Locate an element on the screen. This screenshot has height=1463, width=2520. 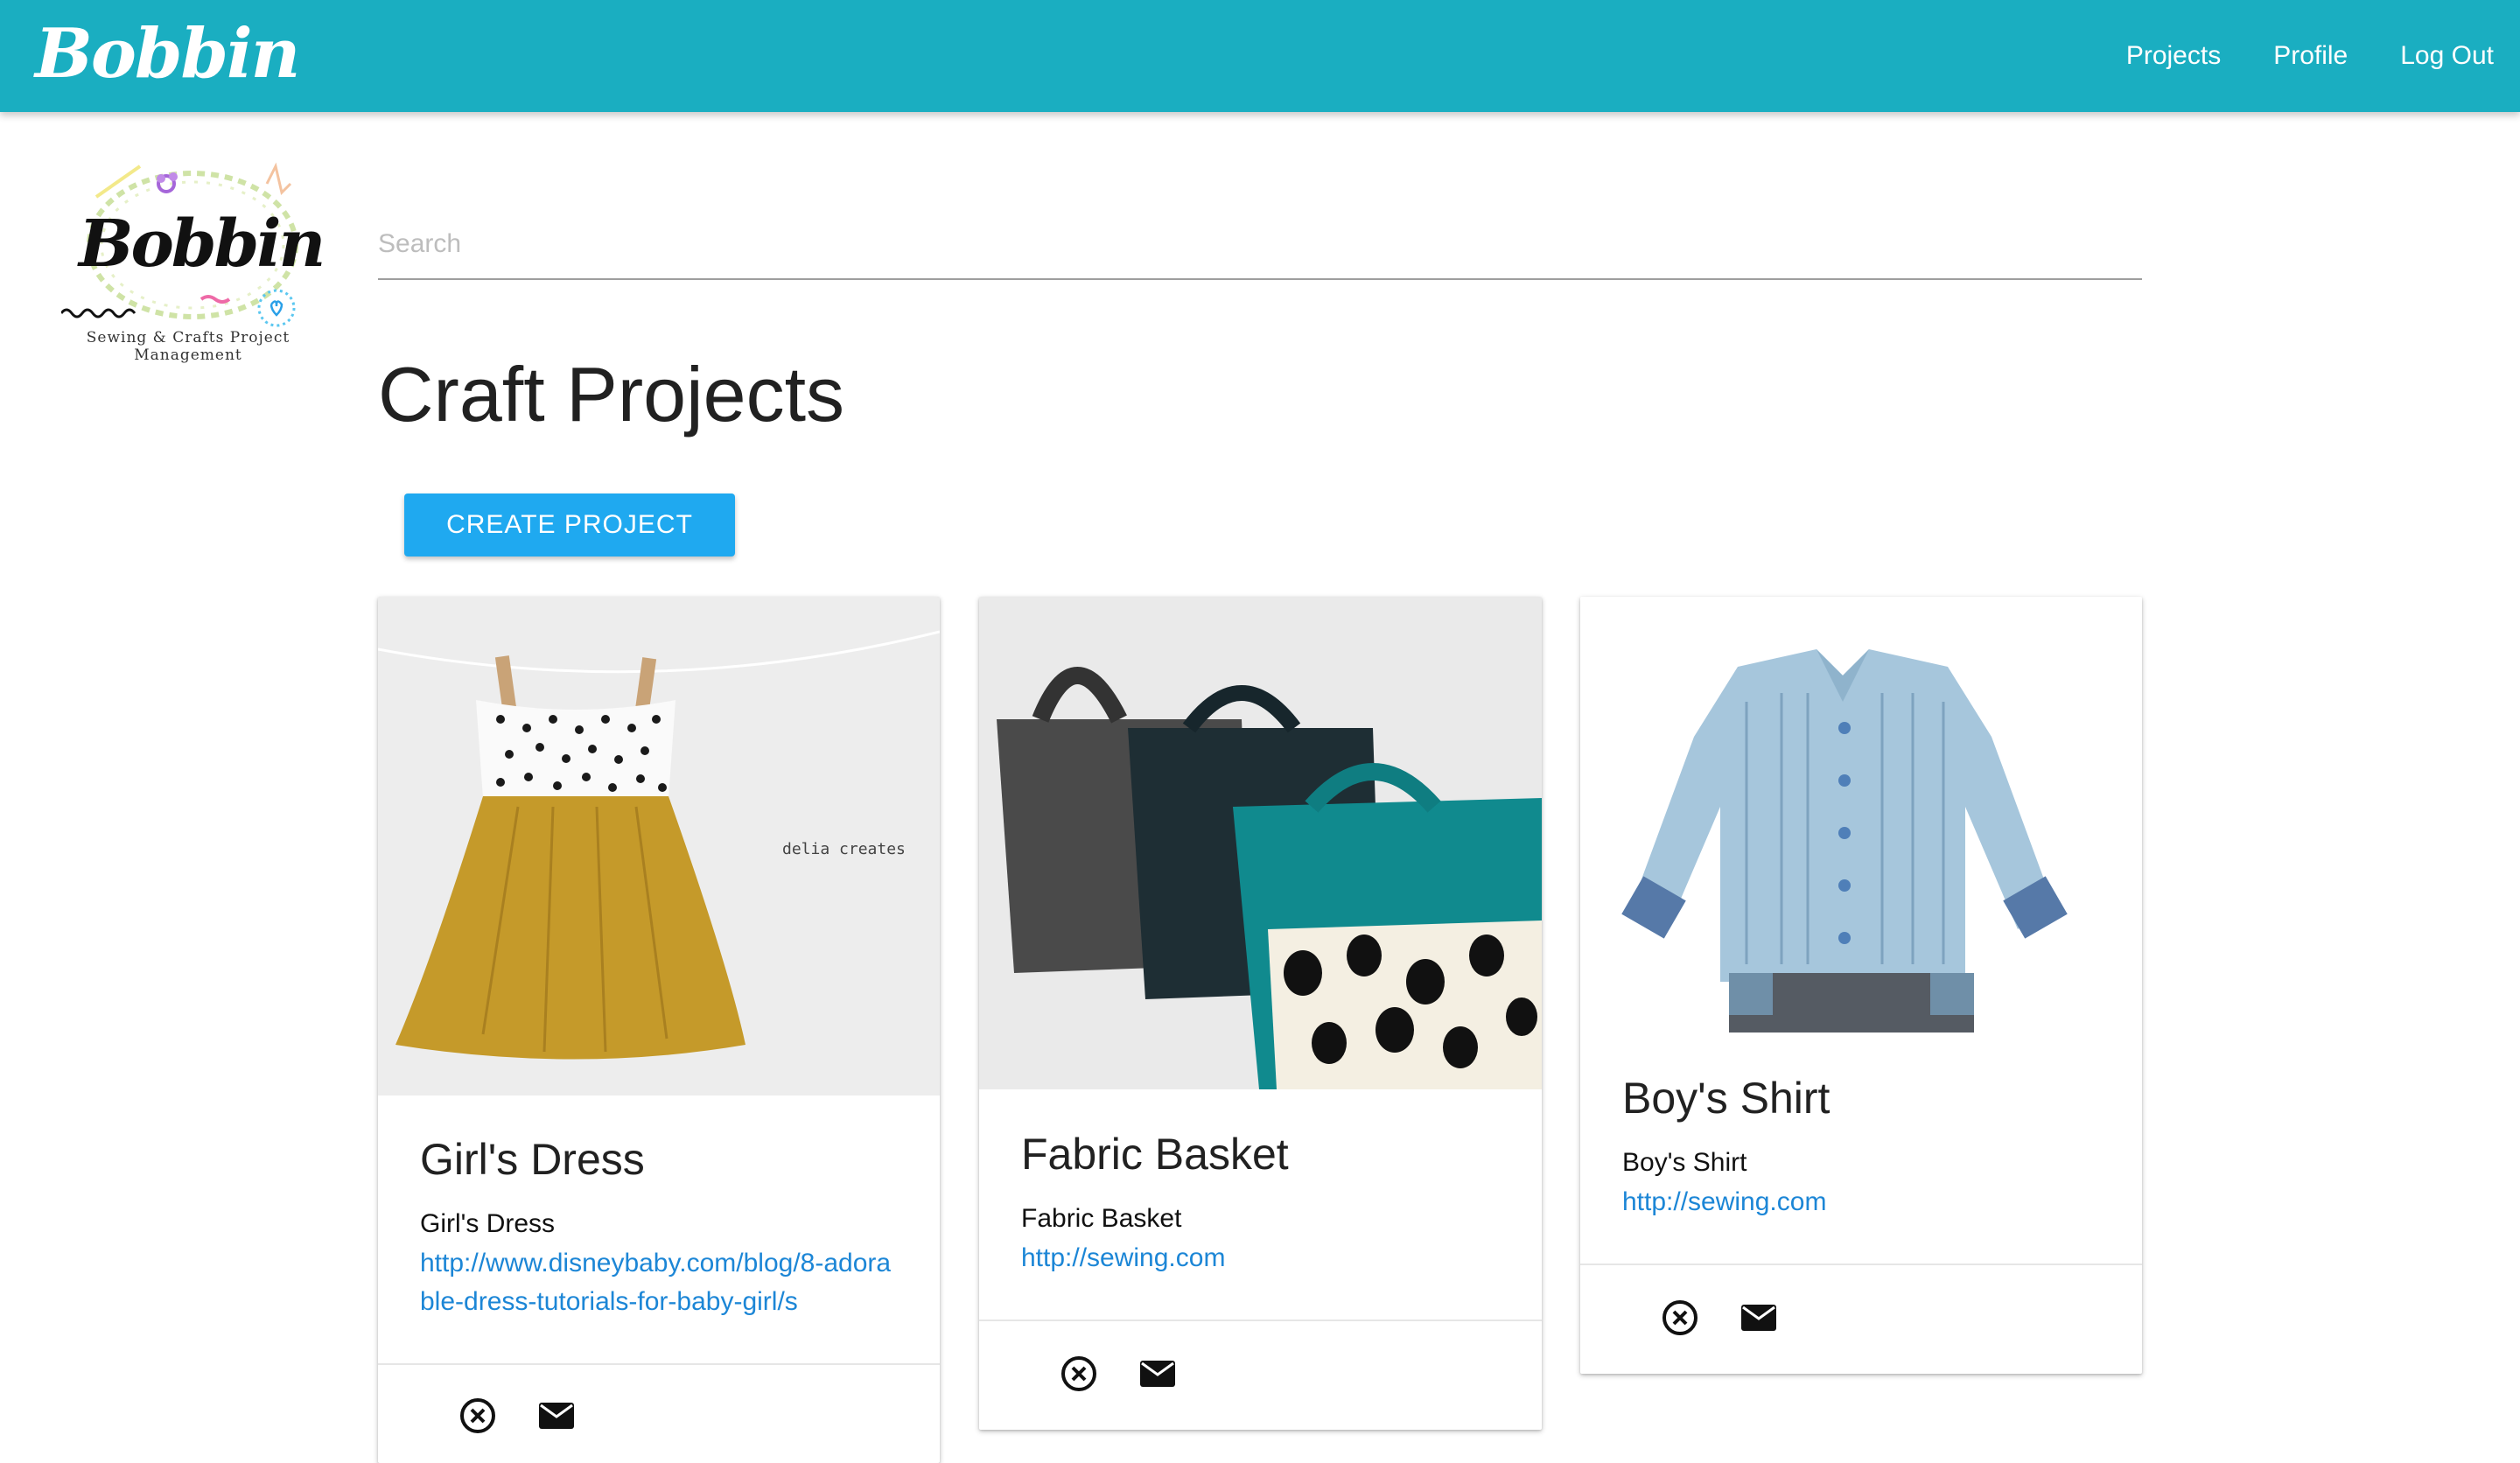
project-image: delia creates is located at coordinates (659, 846).